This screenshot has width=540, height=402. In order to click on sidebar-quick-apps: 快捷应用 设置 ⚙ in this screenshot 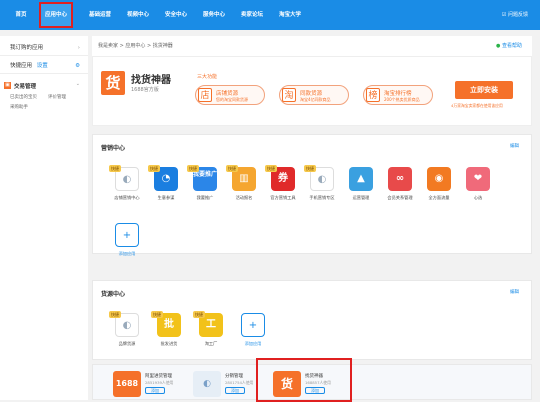, I will do `click(44, 66)`.